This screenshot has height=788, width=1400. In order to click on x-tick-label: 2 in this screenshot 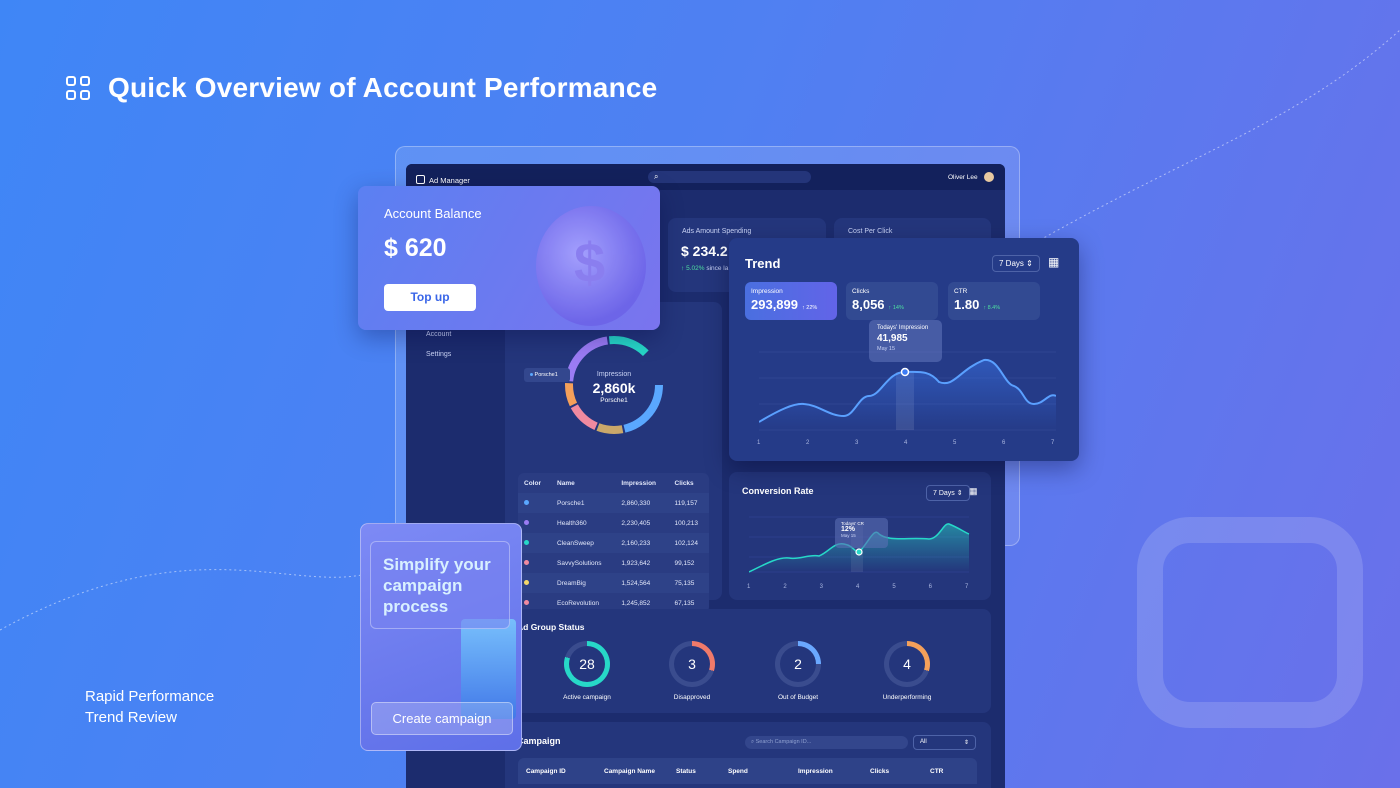, I will do `click(785, 587)`.